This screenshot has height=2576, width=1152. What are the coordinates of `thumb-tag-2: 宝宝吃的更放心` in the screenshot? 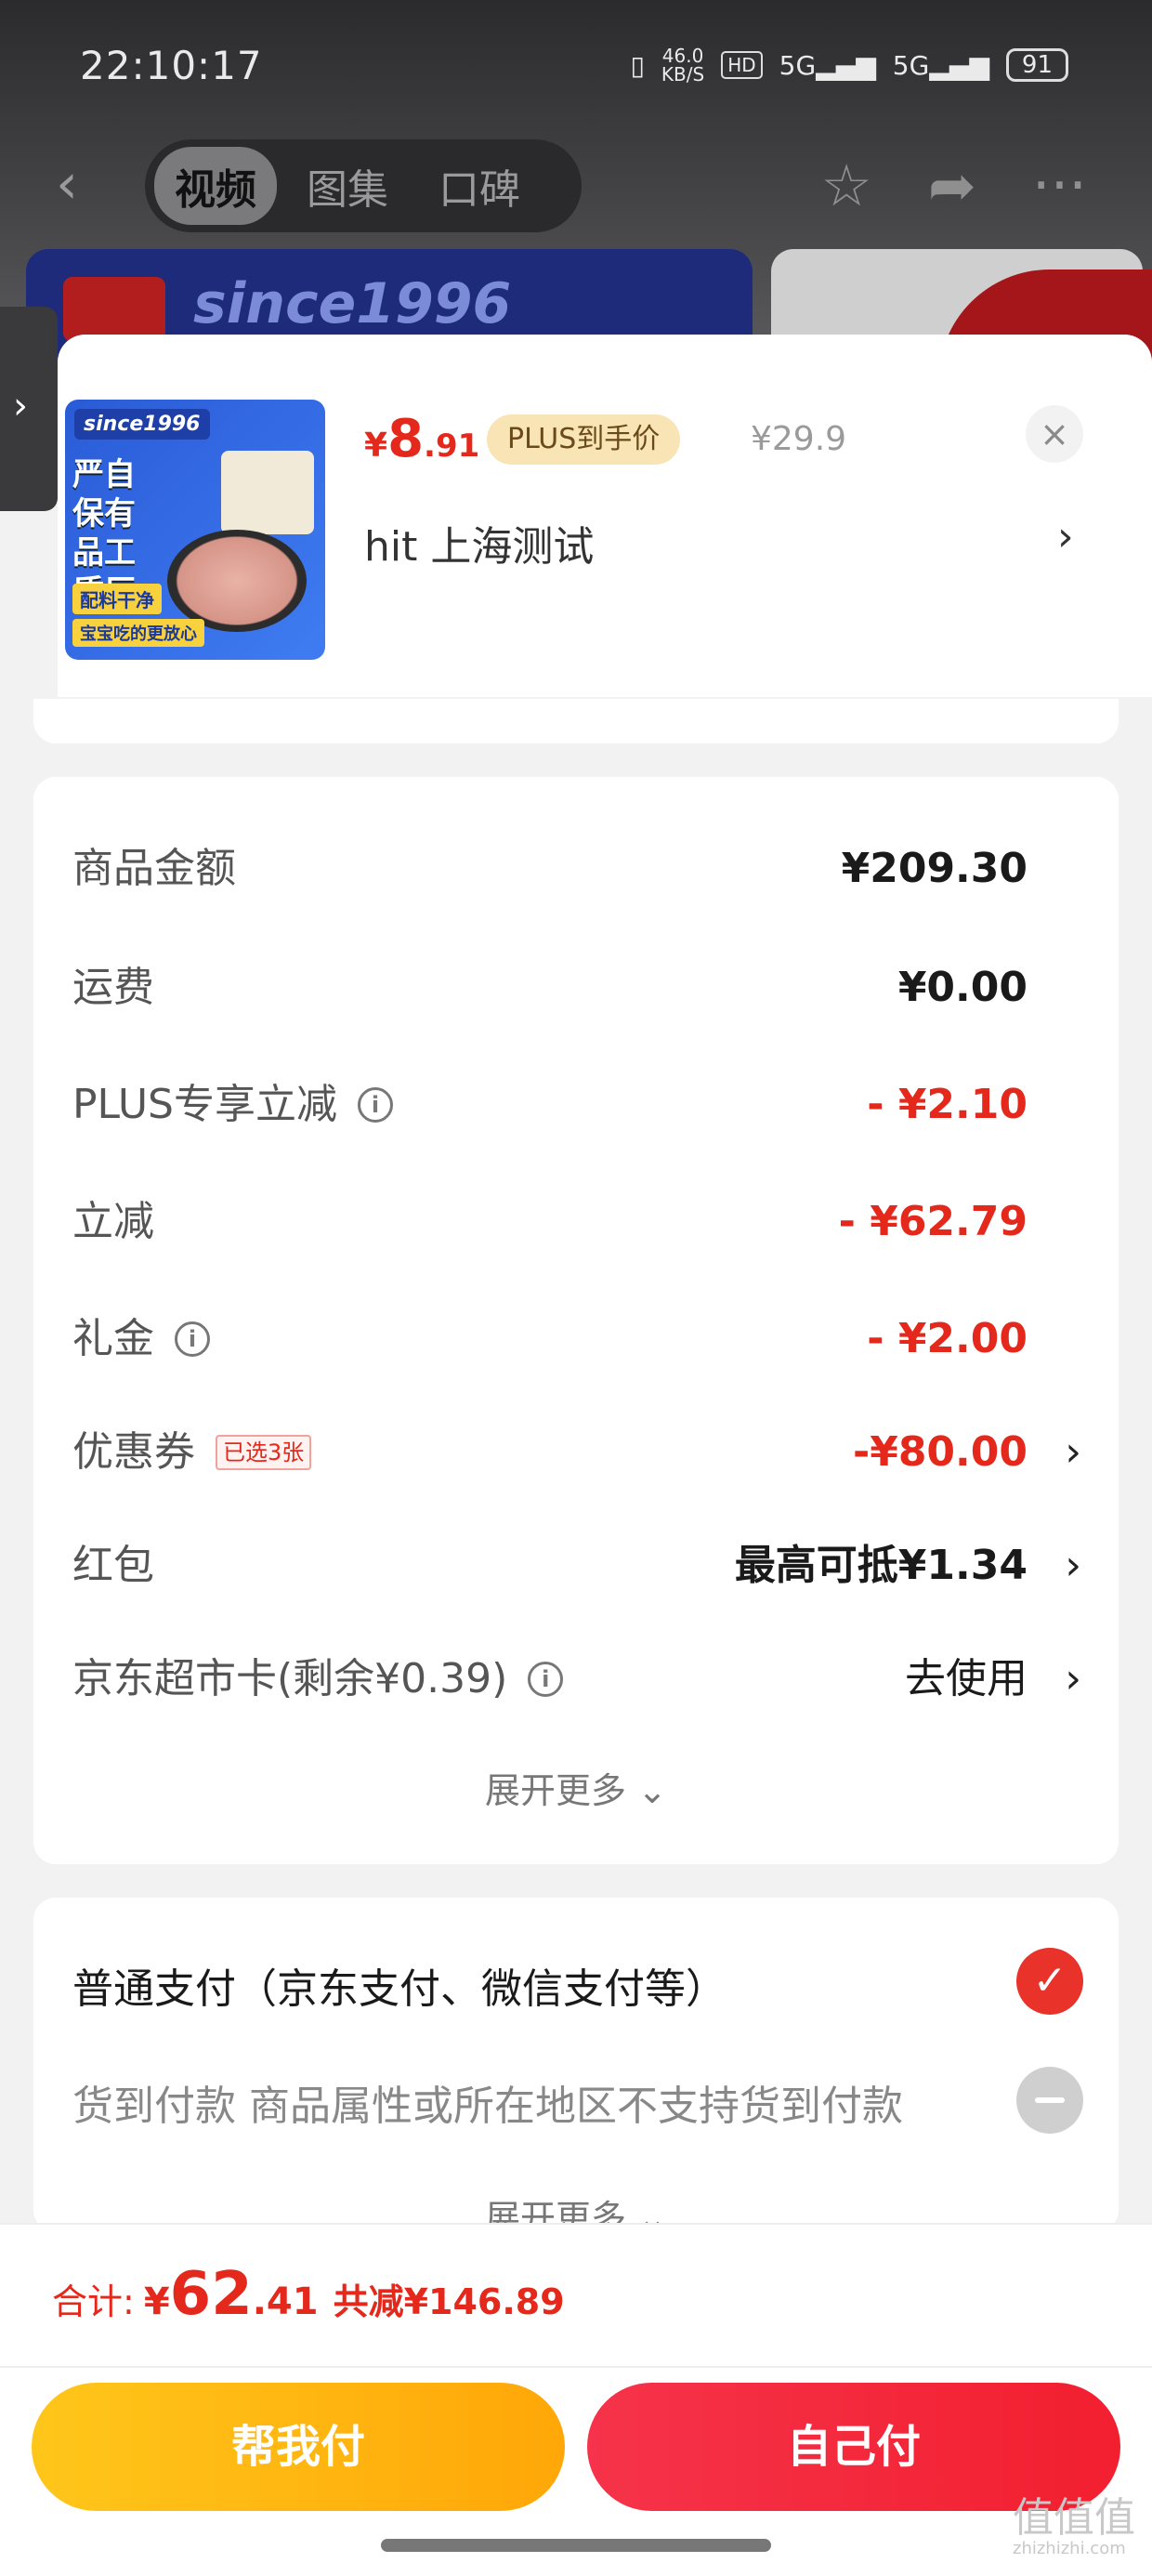 It's located at (138, 633).